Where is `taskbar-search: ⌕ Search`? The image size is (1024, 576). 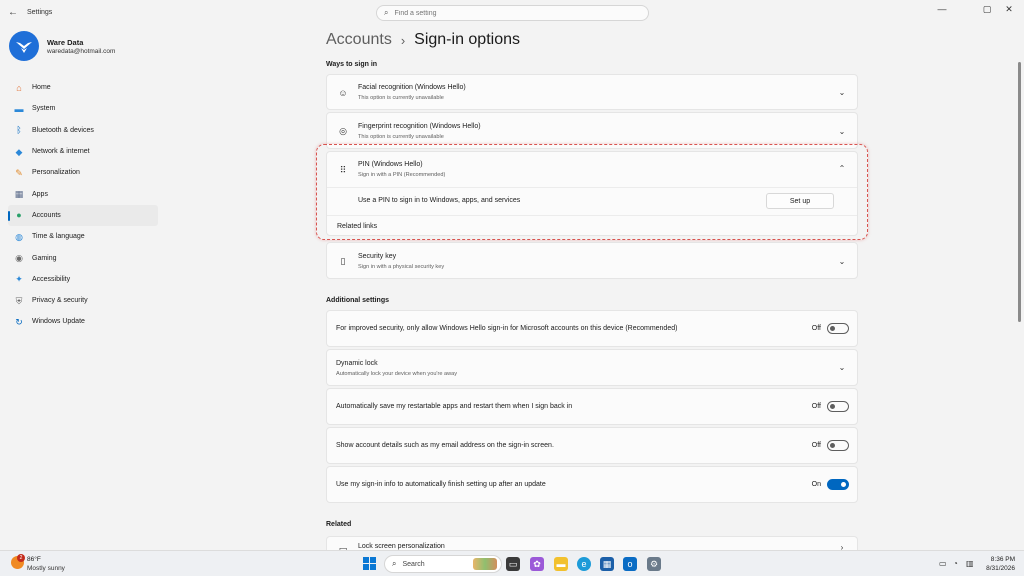
taskbar-search: ⌕ Search is located at coordinates (443, 564).